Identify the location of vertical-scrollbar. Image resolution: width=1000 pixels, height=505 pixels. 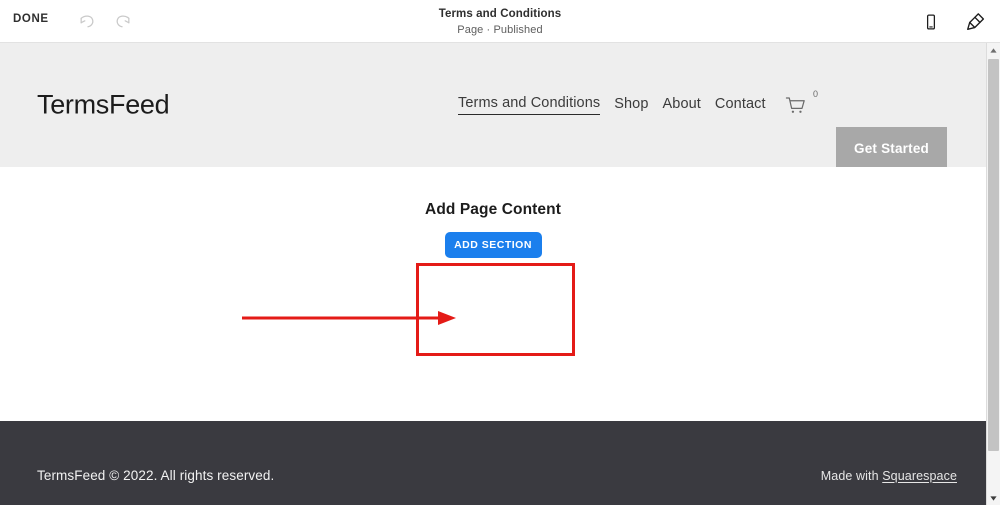
(993, 274).